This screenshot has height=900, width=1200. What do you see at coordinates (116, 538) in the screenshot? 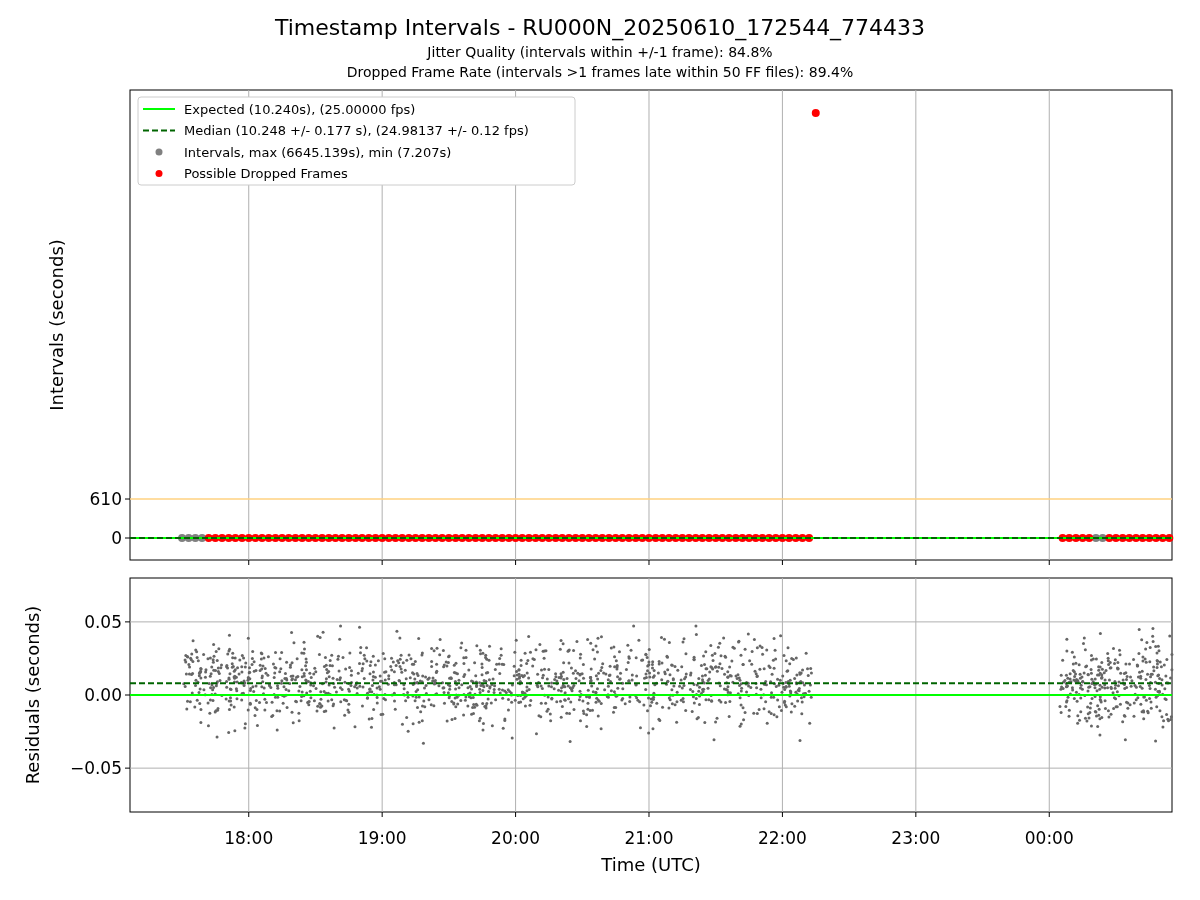
I see `tick-label: 0` at bounding box center [116, 538].